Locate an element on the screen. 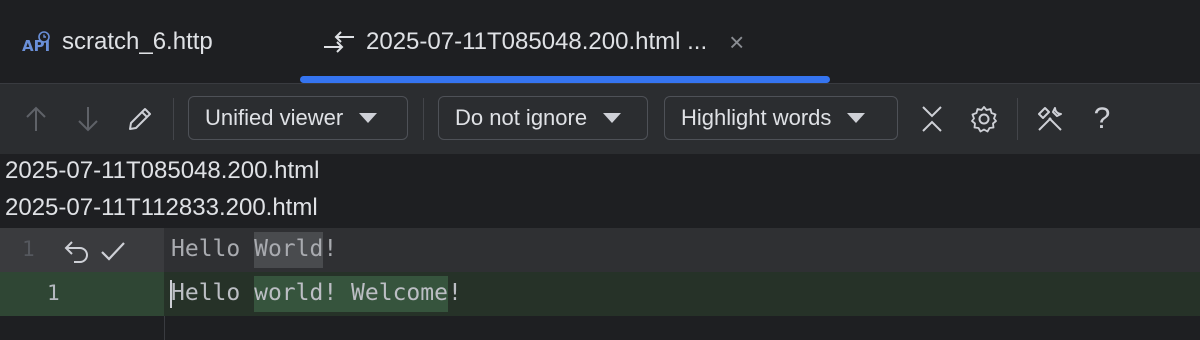  help-icon: ? is located at coordinates (1102, 119).